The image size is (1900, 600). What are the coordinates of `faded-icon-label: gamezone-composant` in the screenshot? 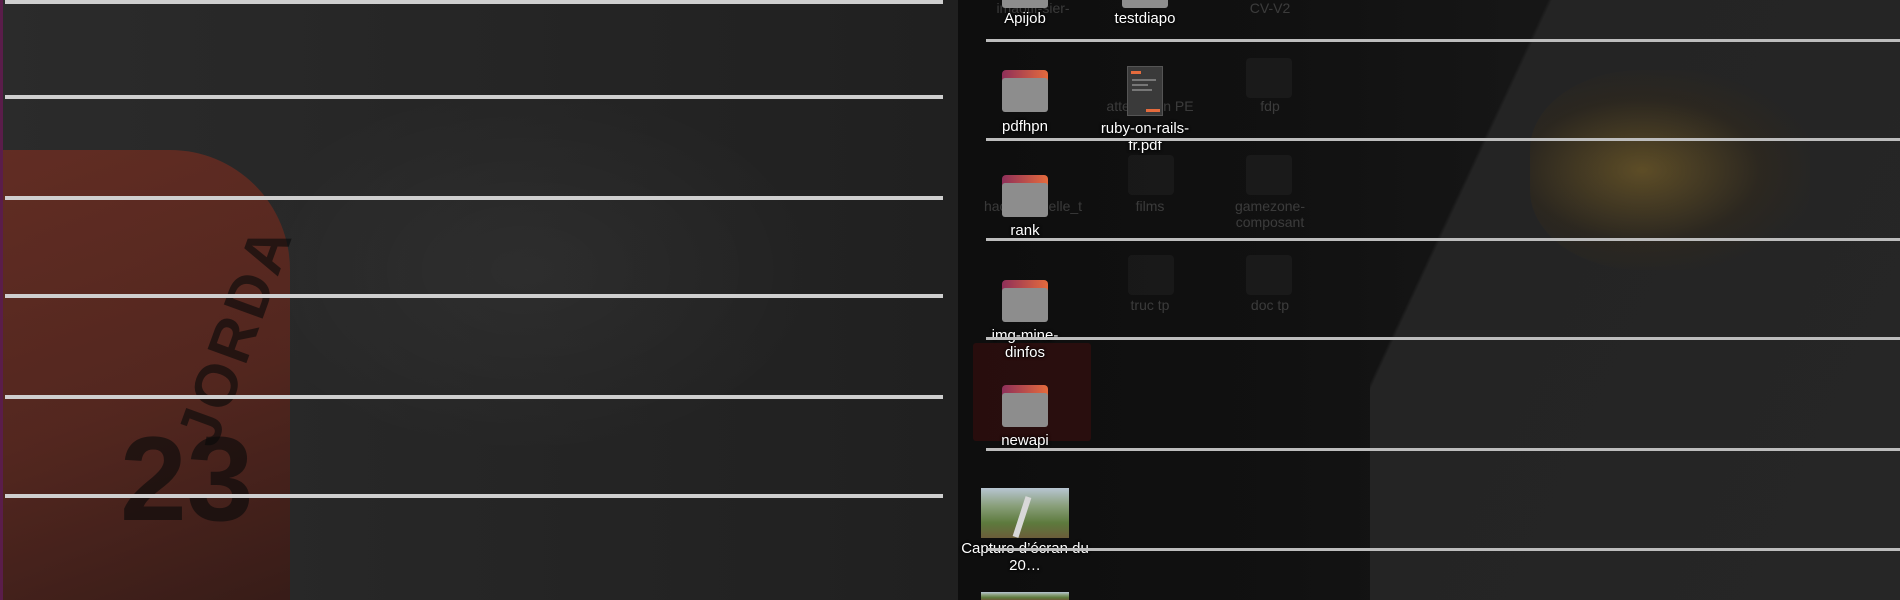 It's located at (1270, 214).